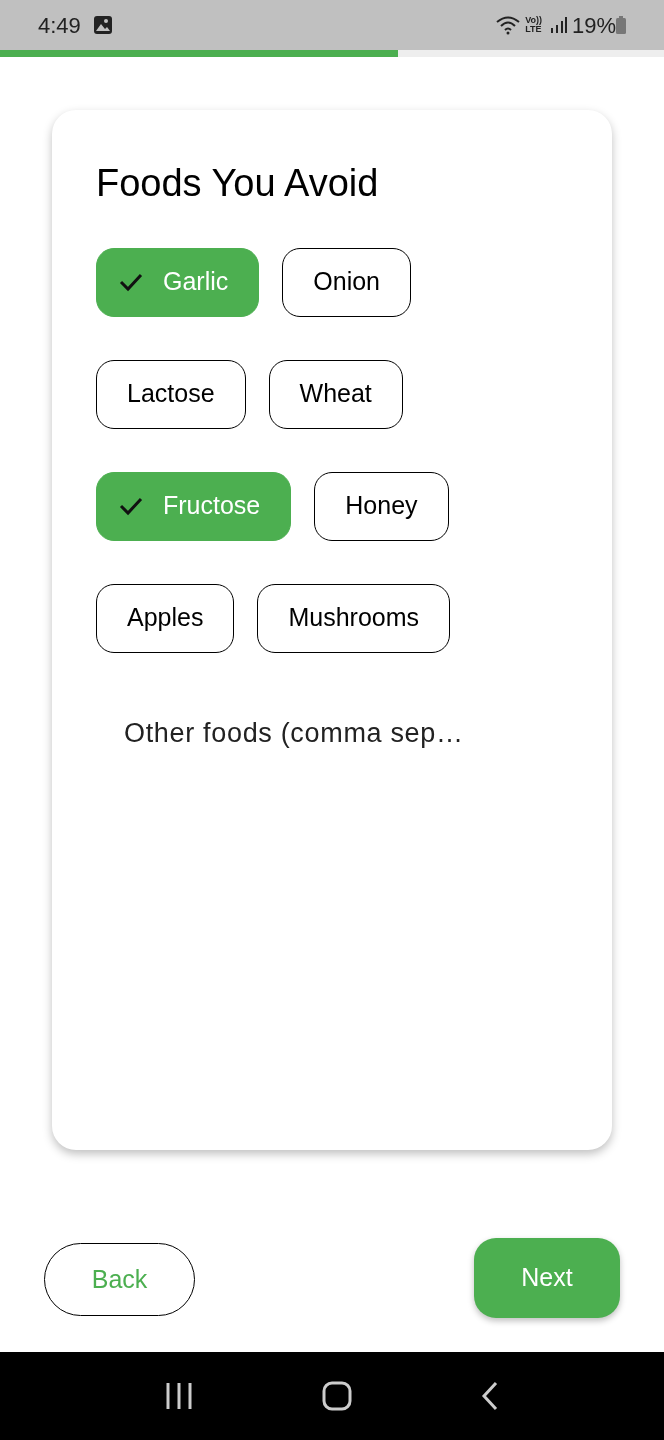  I want to click on card-title: Foods You Avoid, so click(238, 183).